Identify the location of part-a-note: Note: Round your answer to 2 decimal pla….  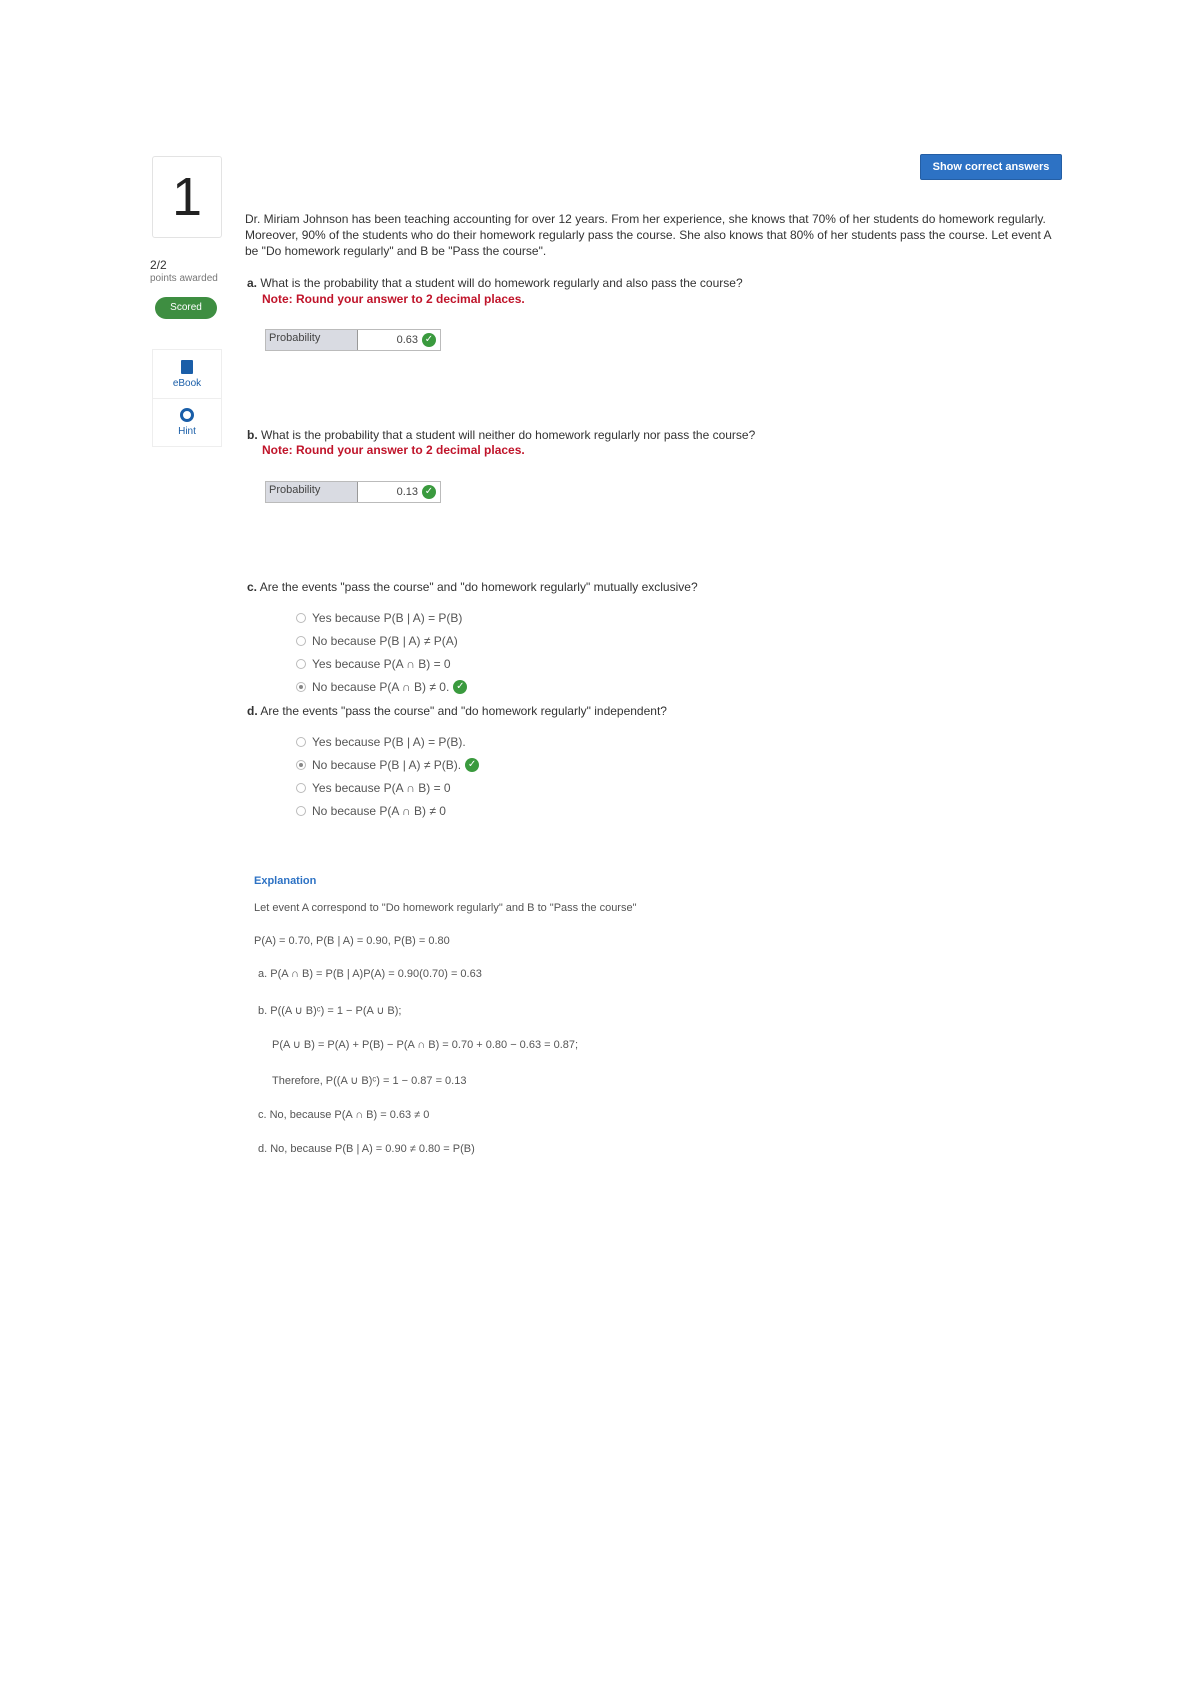
(393, 299).